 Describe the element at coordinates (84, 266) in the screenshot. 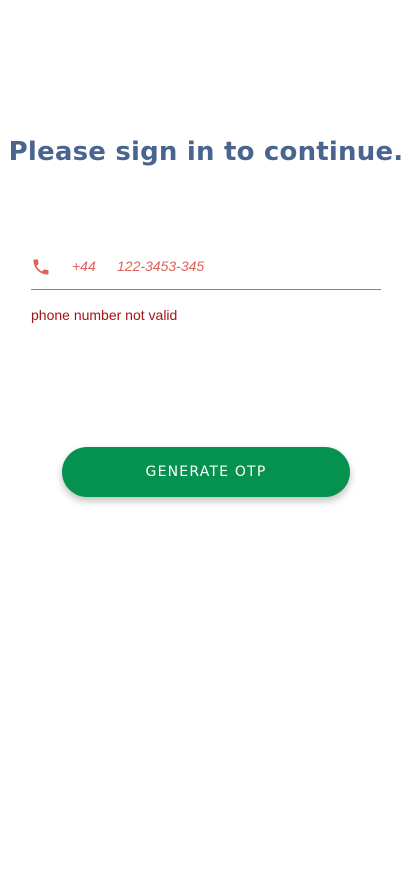

I see `country-code: +44` at that location.